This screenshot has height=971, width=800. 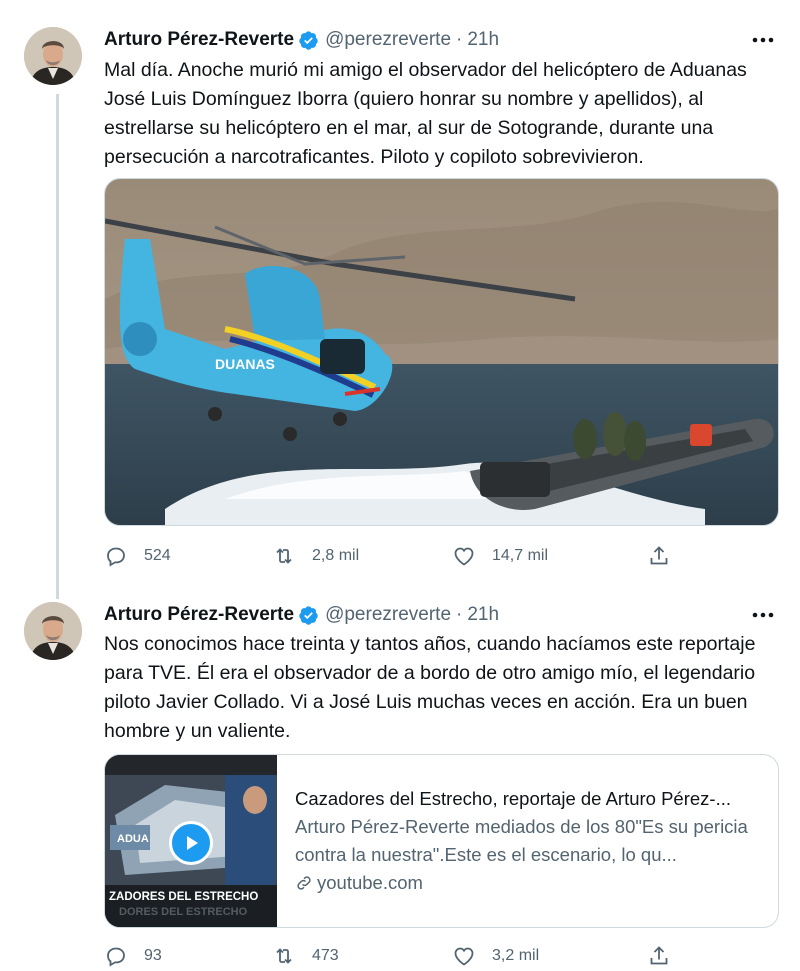 I want to click on tweet-actions: 93 473 3,2 mil, so click(x=389, y=956).